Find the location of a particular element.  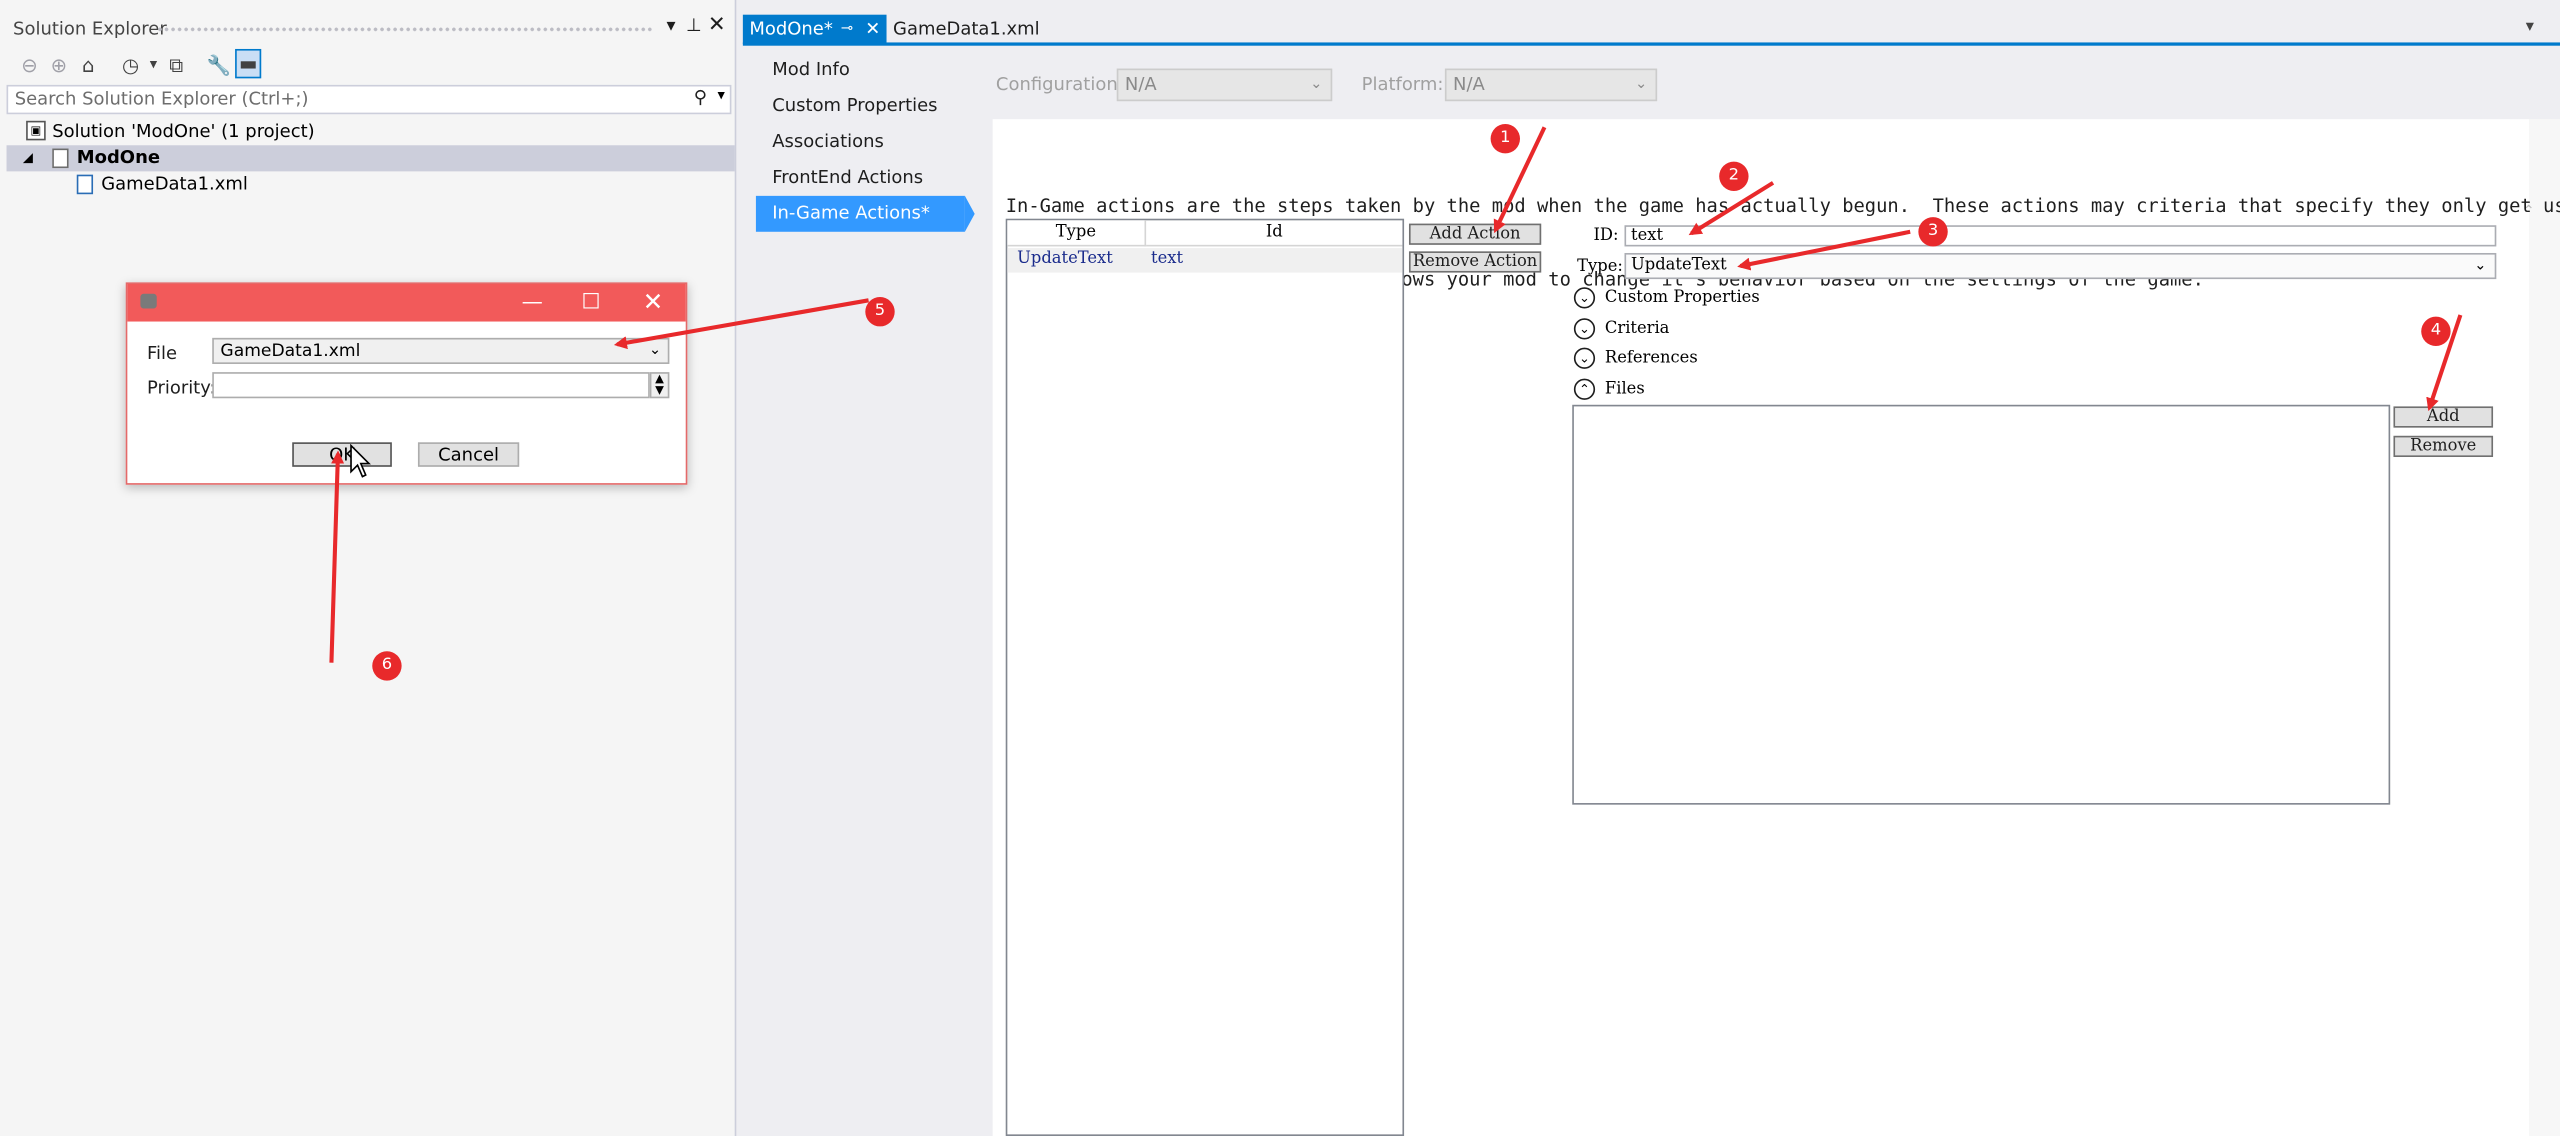

annotation-marker: 6 is located at coordinates (387, 666).